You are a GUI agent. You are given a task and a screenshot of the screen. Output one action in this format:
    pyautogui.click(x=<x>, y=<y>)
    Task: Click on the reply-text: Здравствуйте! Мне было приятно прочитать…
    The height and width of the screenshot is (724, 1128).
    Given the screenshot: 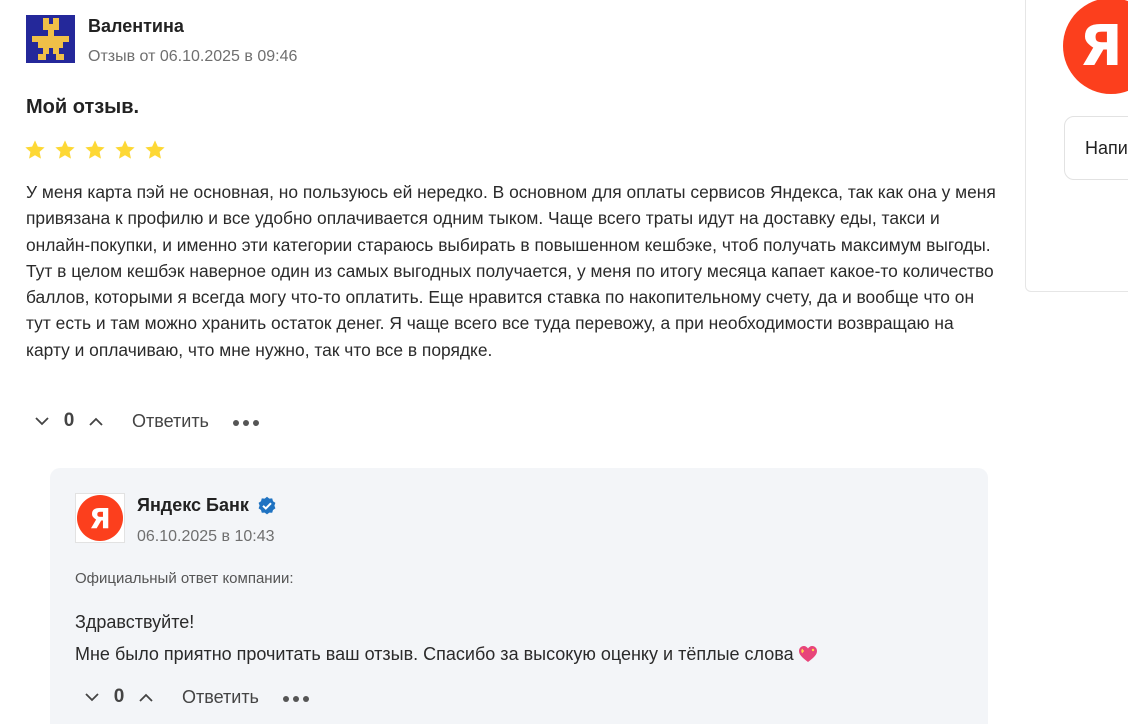 What is the action you would take?
    pyautogui.click(x=446, y=638)
    